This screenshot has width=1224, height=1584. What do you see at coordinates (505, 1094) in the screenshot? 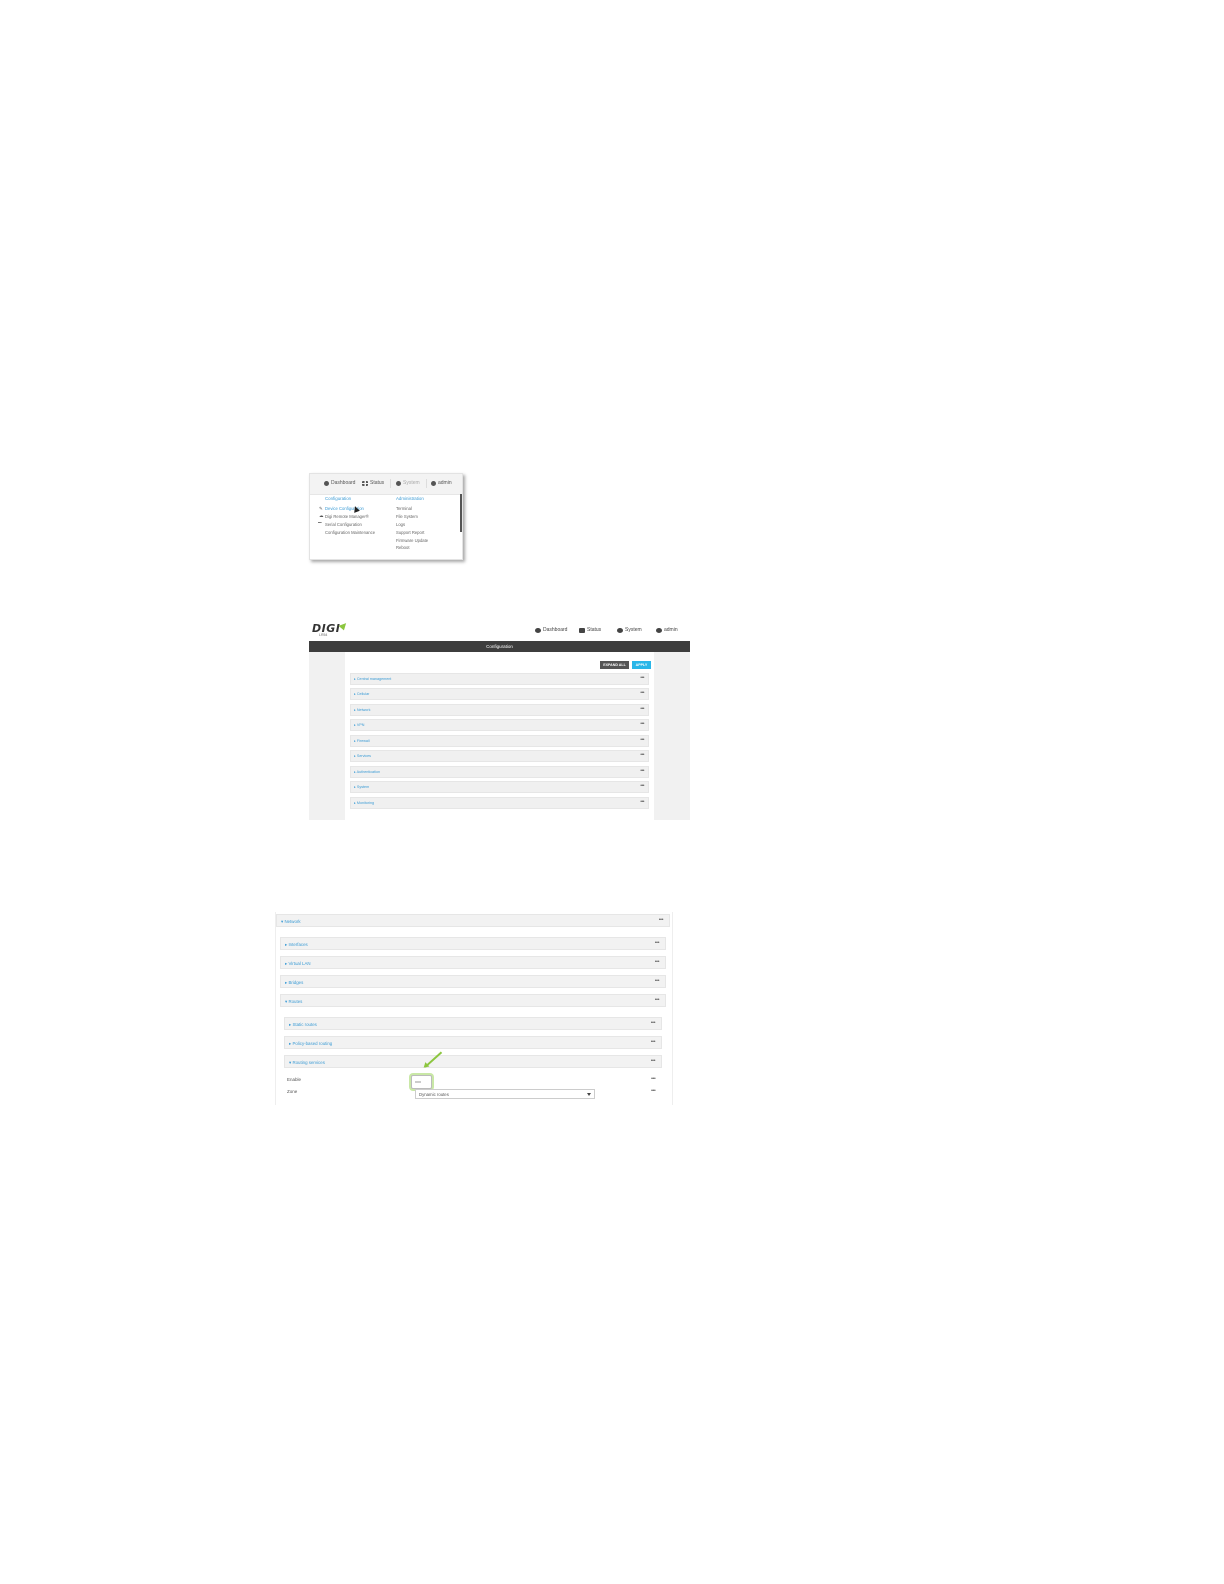
I see `zone-select: Dynamic routes` at bounding box center [505, 1094].